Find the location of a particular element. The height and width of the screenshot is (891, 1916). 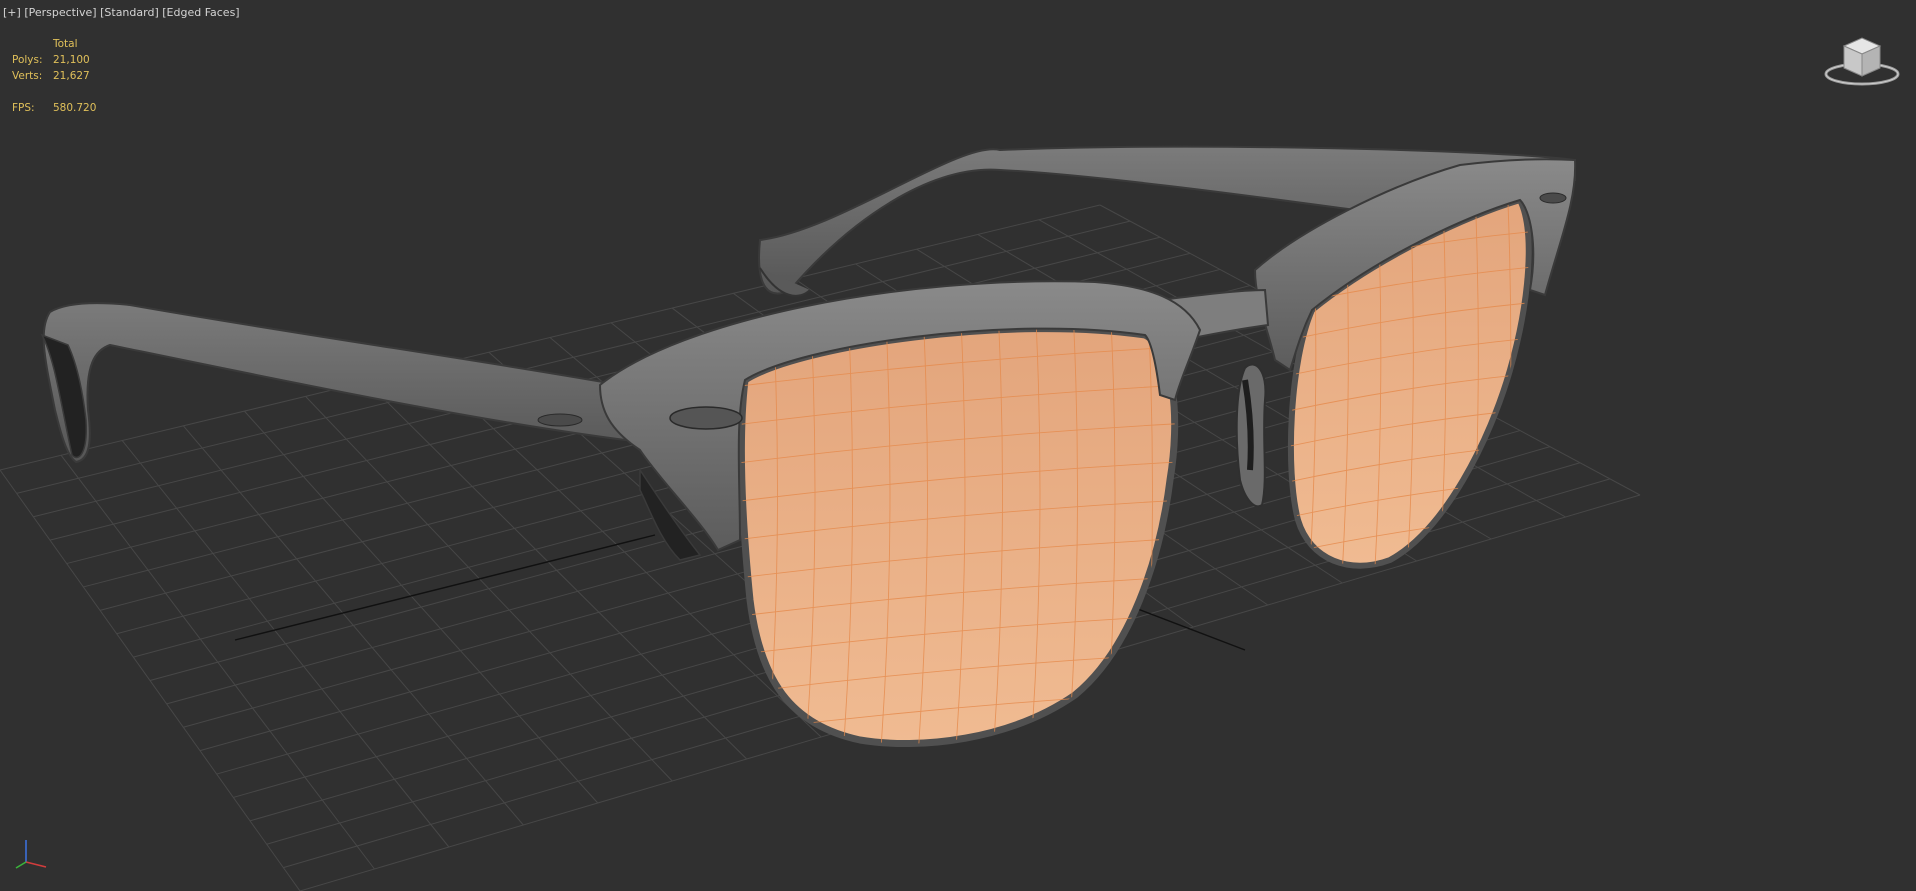

axis-tripod-icon is located at coordinates (31, 854).